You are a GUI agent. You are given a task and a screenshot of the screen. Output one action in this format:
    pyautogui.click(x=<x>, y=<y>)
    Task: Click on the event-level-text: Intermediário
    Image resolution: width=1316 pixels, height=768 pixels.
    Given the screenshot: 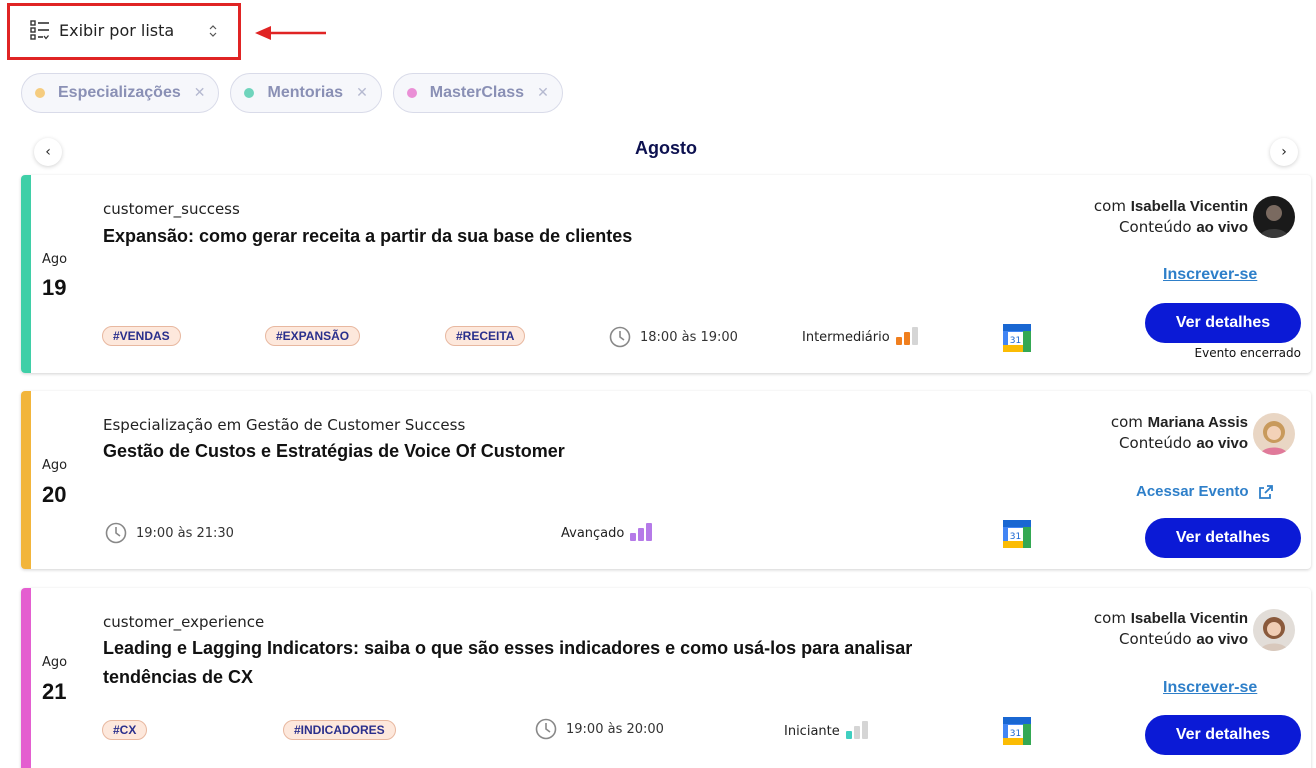 What is the action you would take?
    pyautogui.click(x=846, y=337)
    